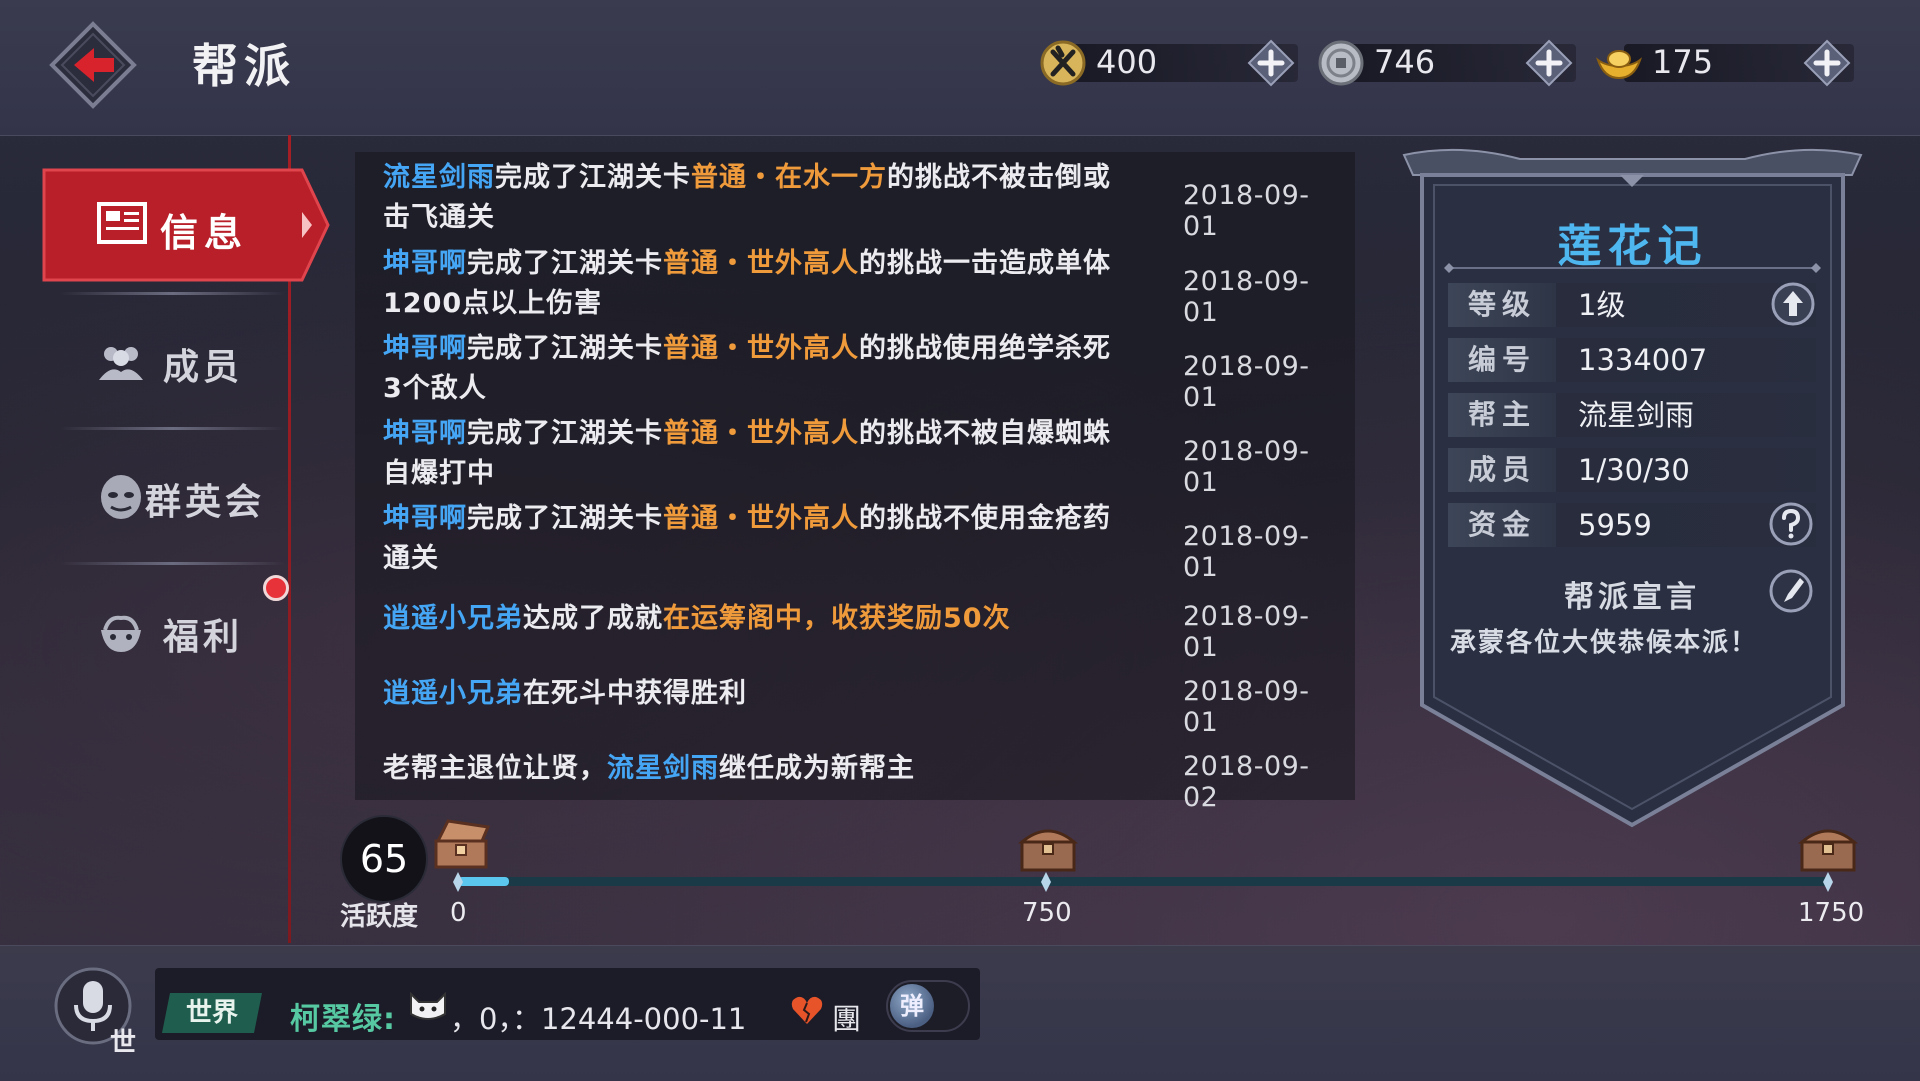  Describe the element at coordinates (1063, 63) in the screenshot. I see `yi-coin-icon` at that location.